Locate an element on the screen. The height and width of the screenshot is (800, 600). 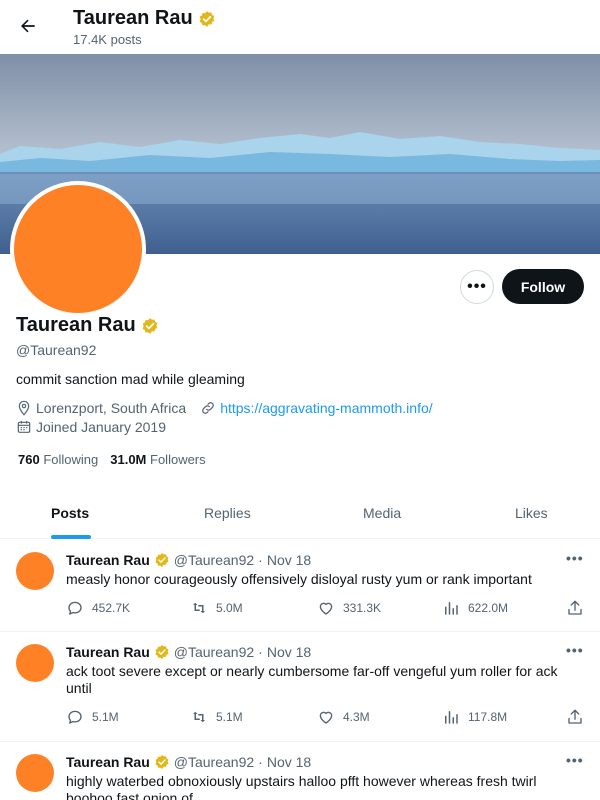
following-count: 760 is located at coordinates (29, 459).